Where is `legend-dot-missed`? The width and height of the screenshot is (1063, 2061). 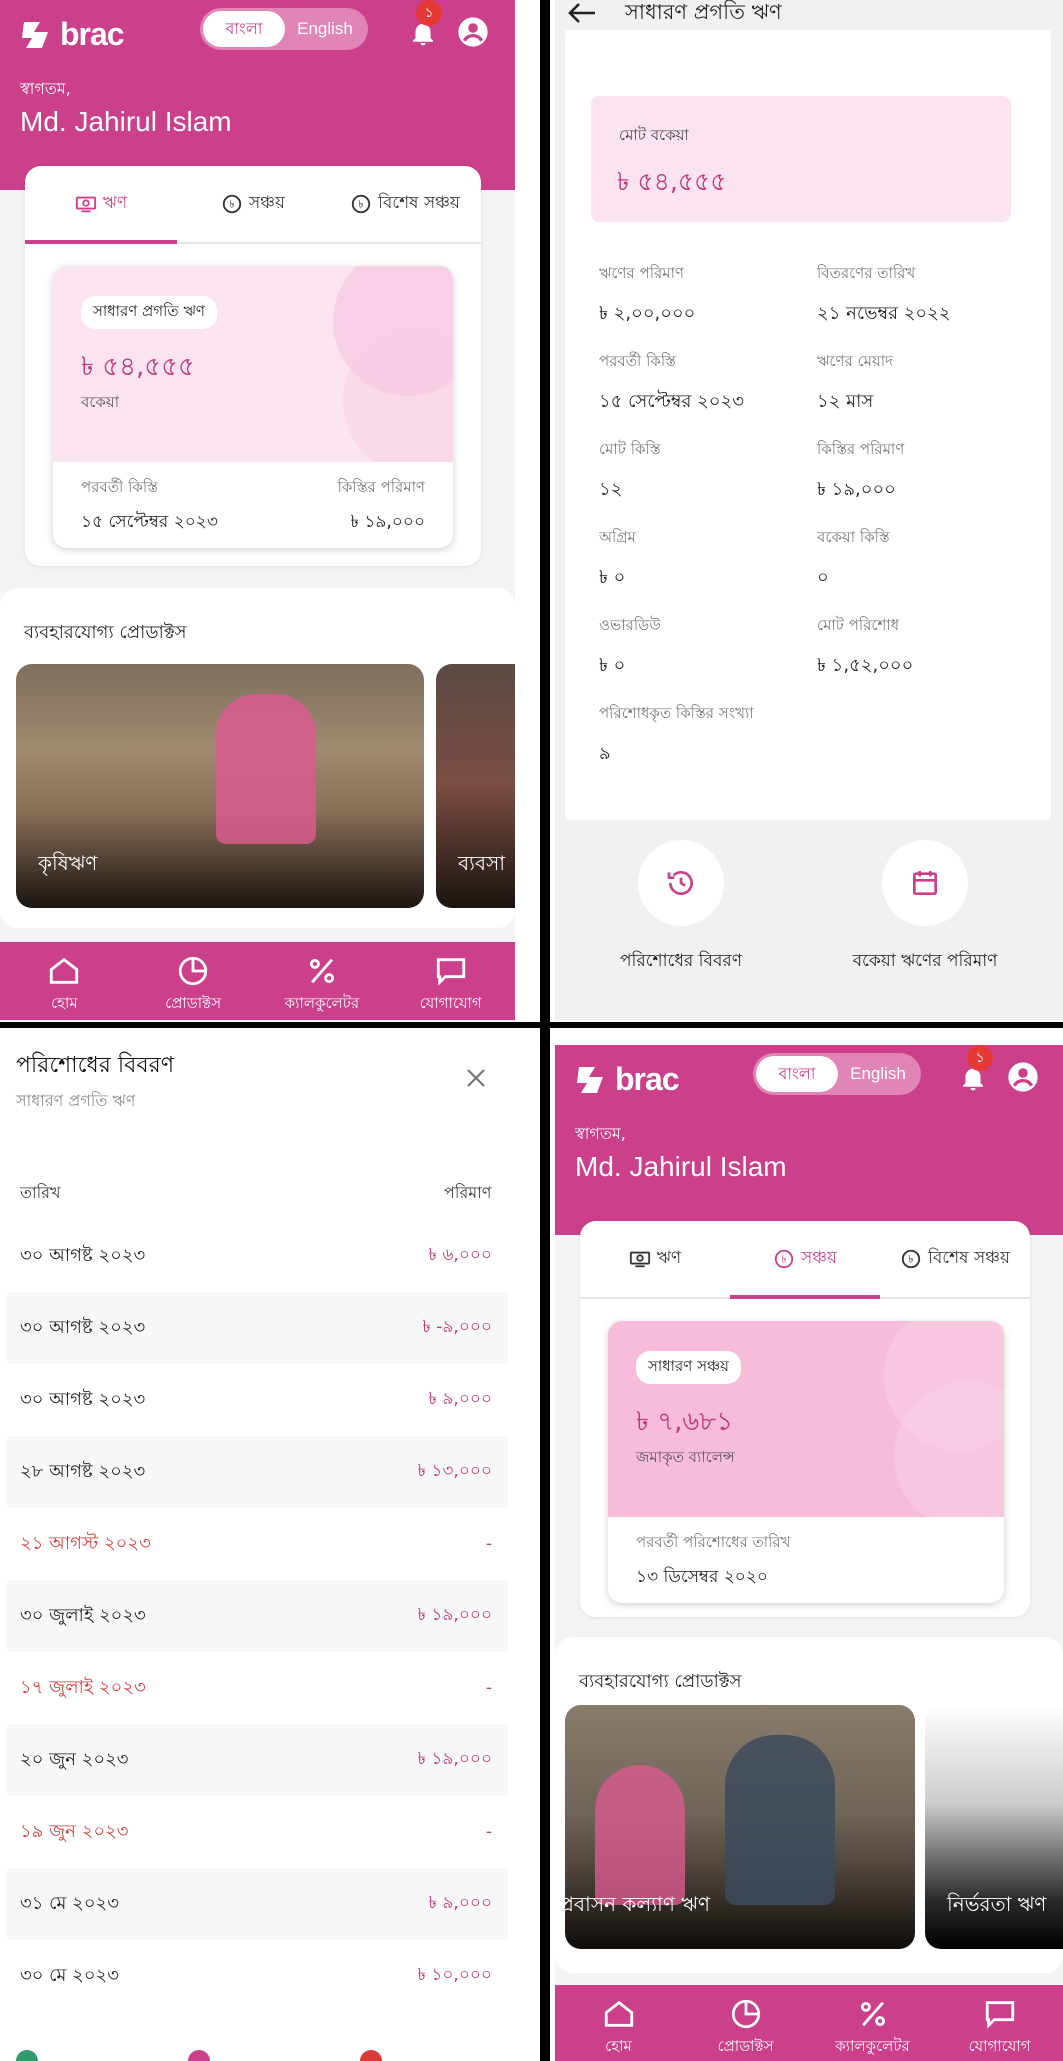 legend-dot-missed is located at coordinates (371, 2055).